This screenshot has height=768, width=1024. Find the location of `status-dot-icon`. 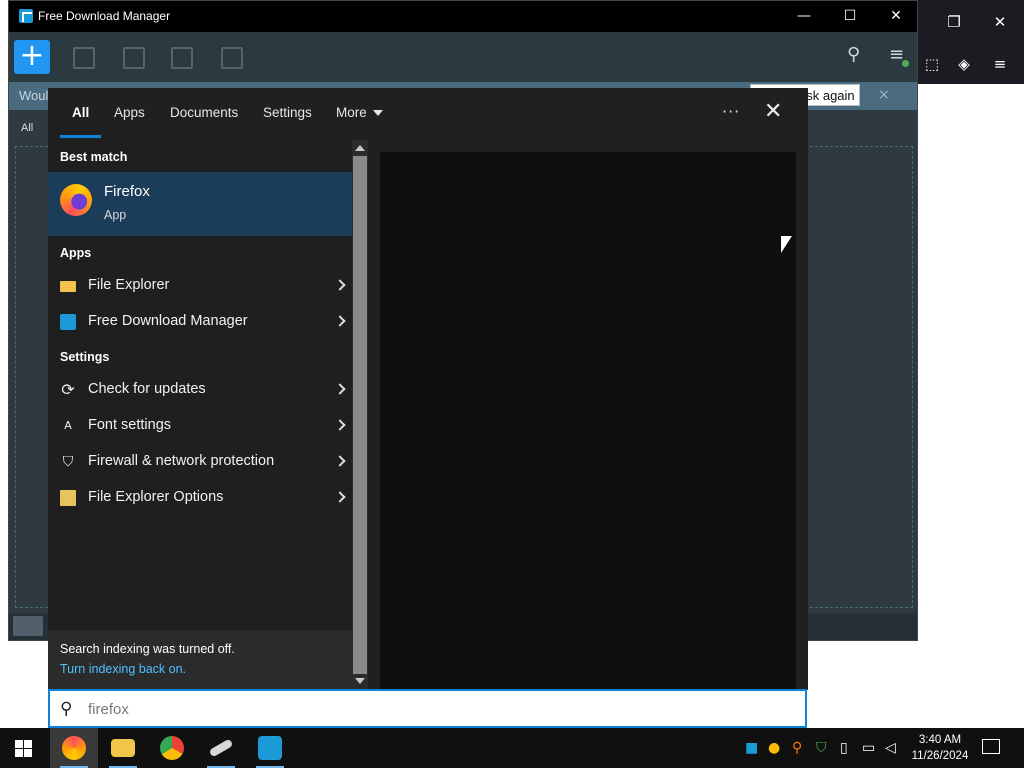

status-dot-icon is located at coordinates (905, 63).